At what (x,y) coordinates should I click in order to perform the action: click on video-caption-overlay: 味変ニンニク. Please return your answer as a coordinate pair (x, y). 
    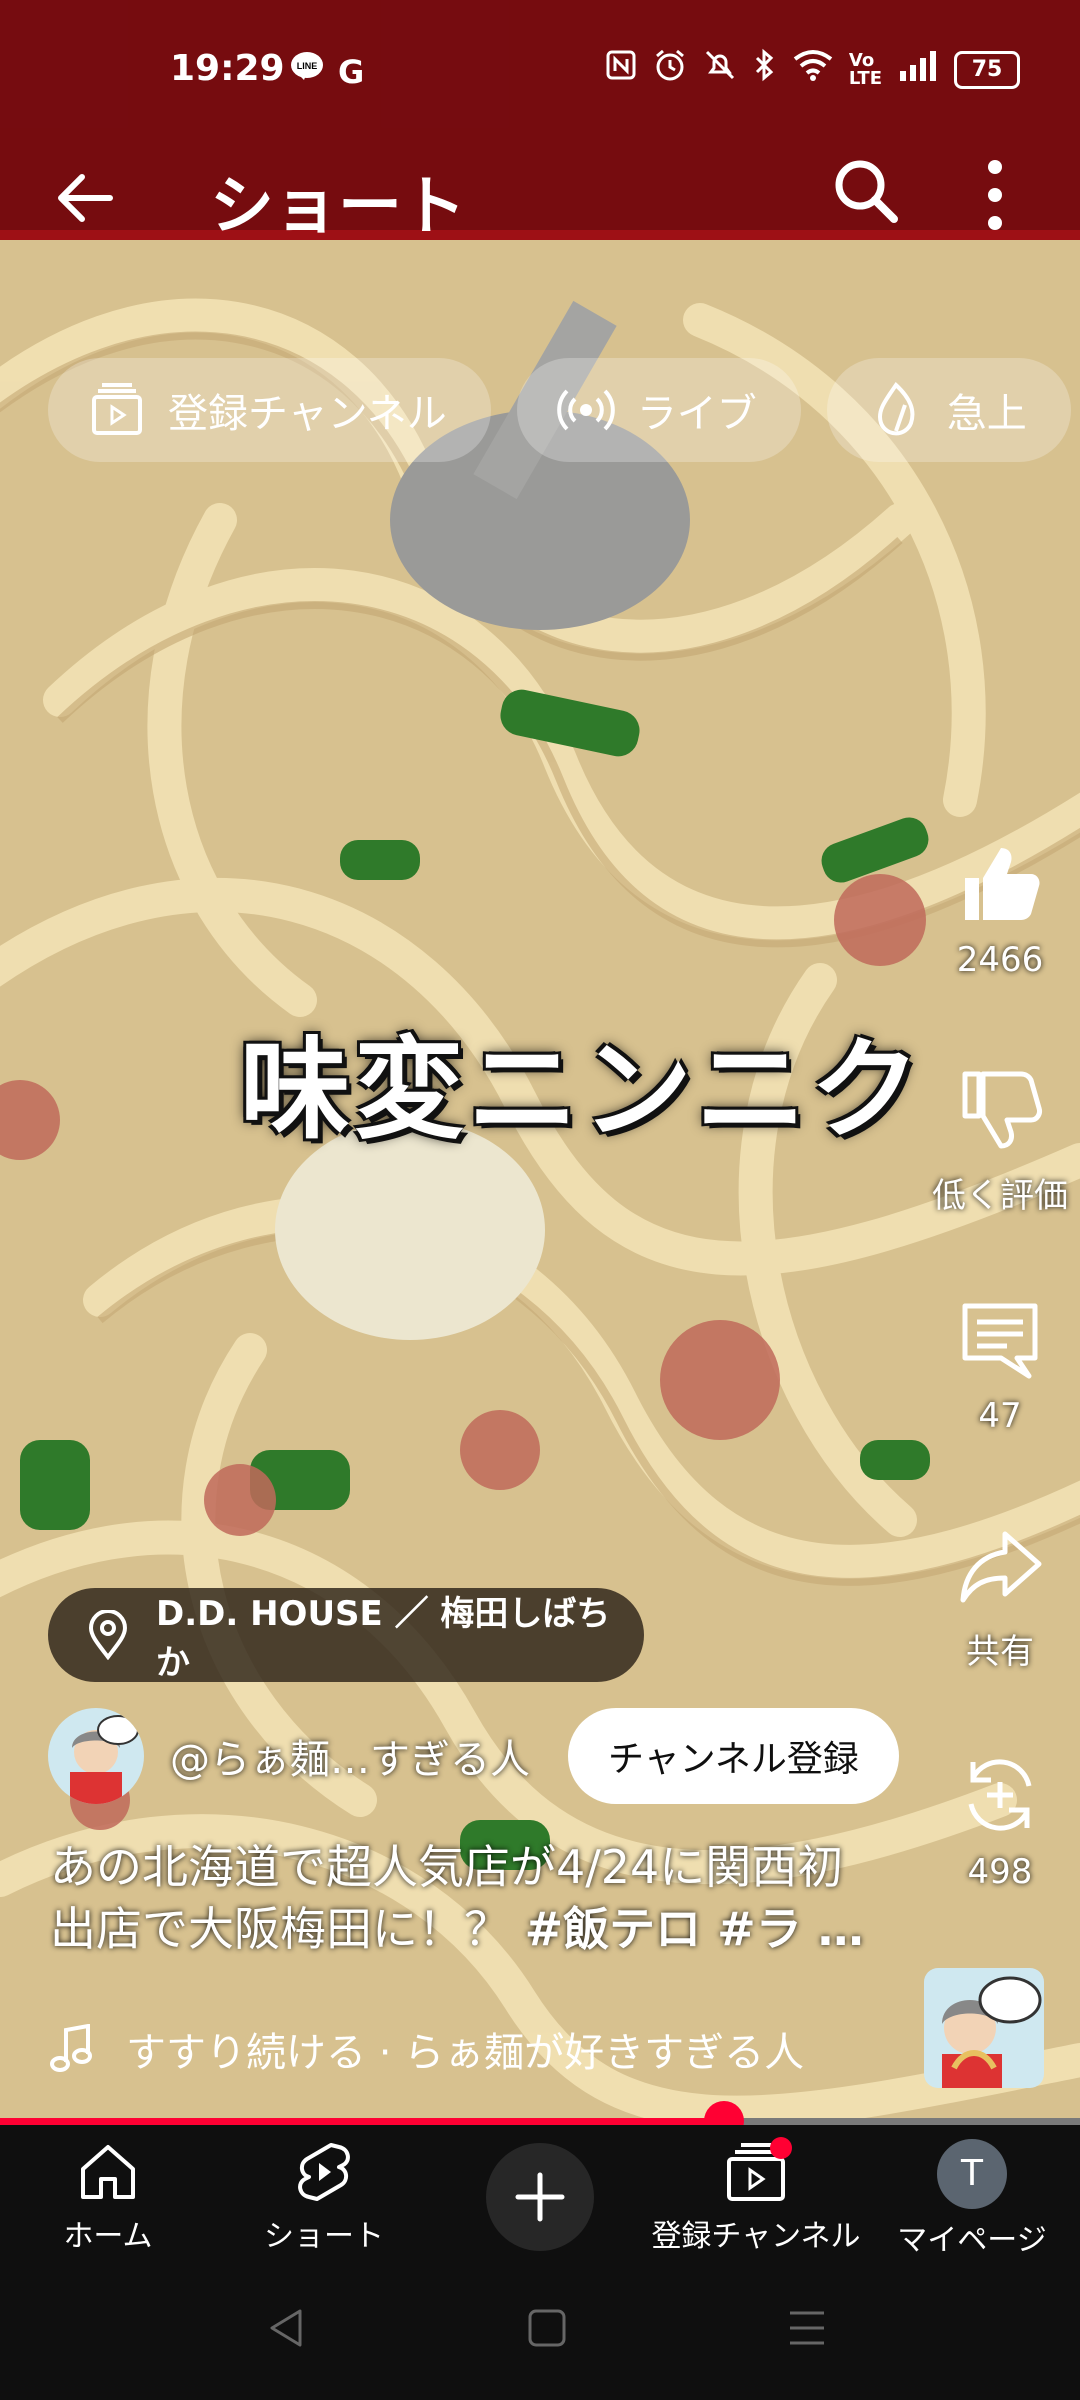
    Looking at the image, I should click on (582, 1090).